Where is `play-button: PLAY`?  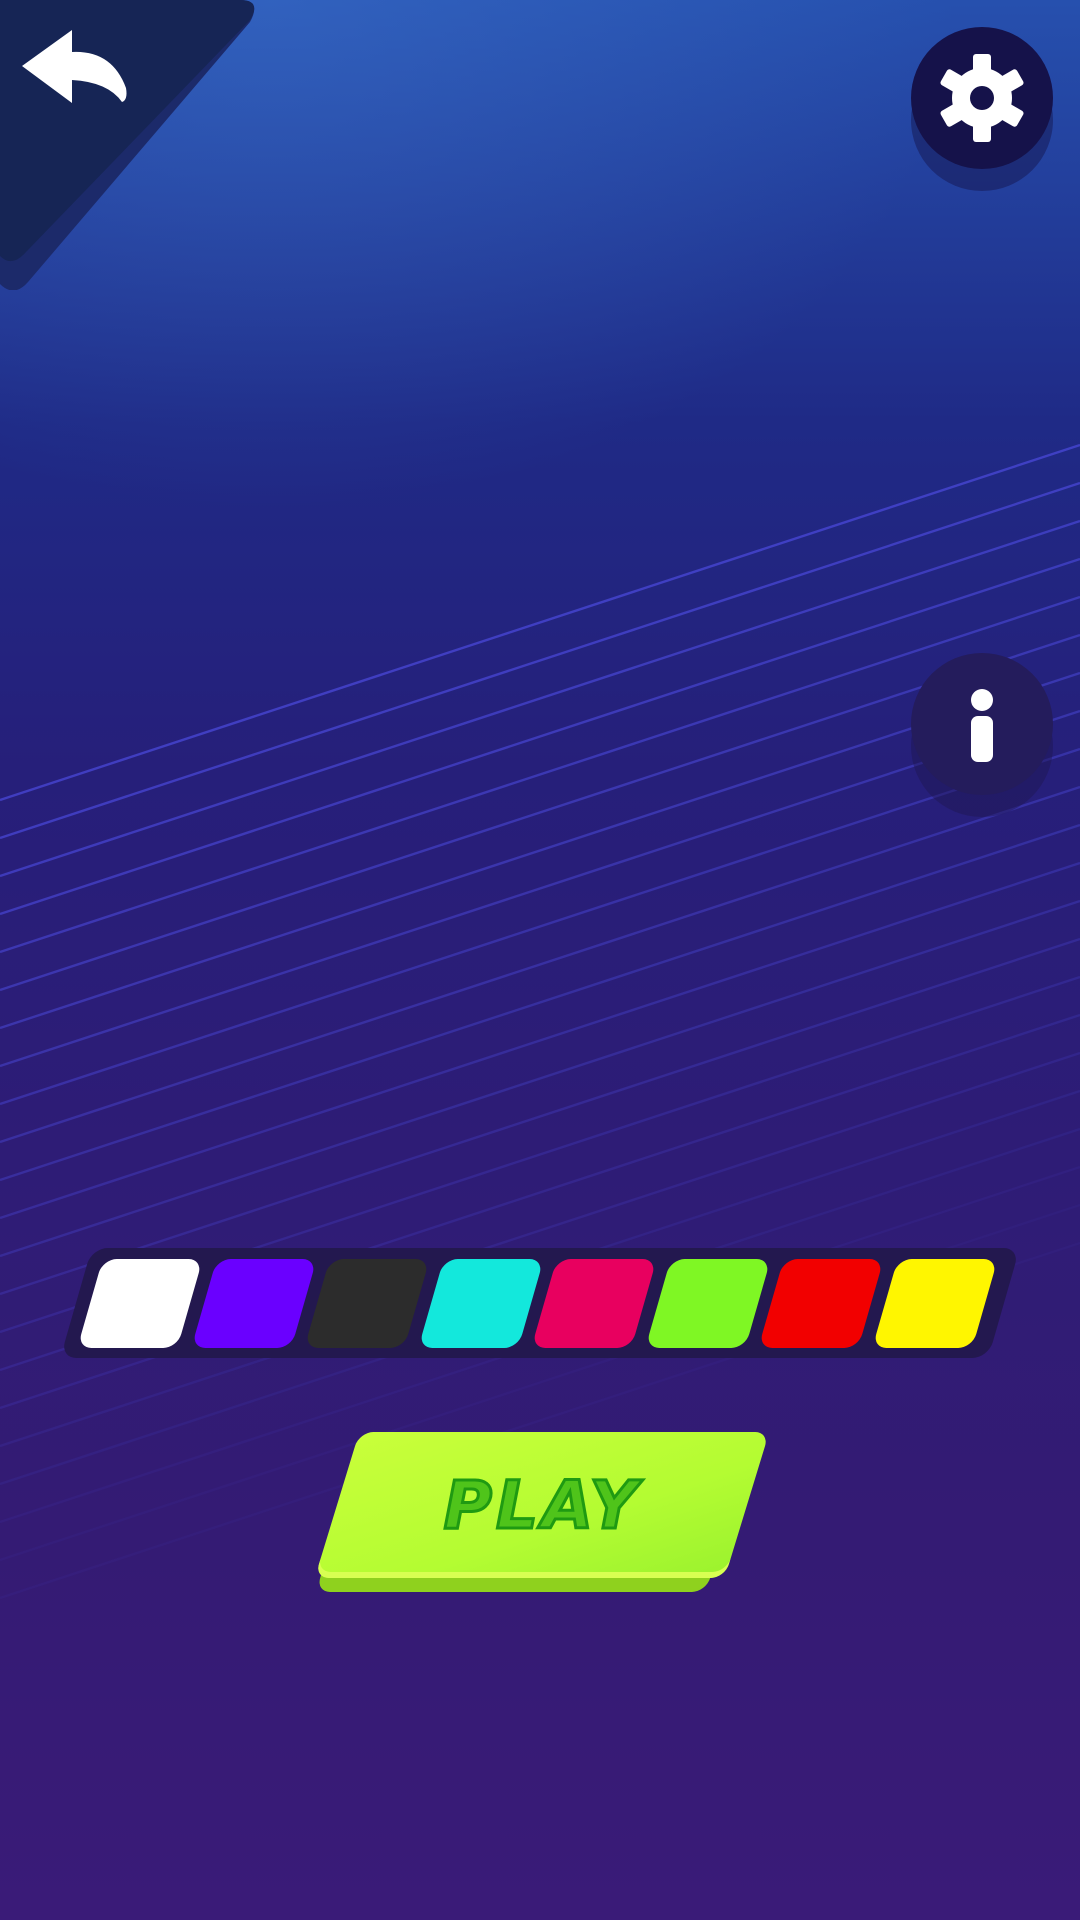 play-button: PLAY is located at coordinates (542, 1512).